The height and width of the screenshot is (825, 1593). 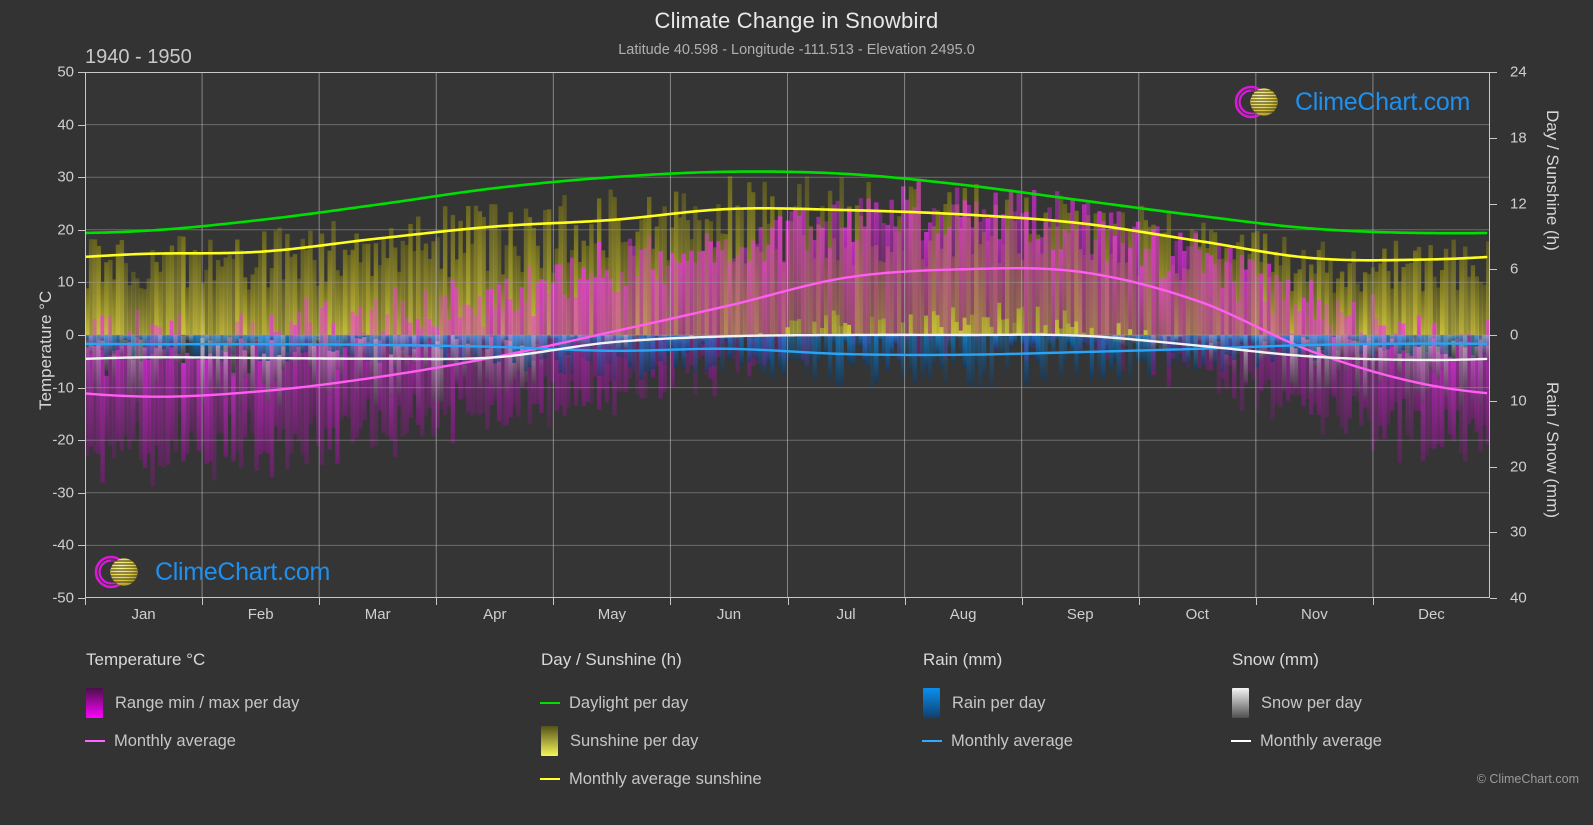 I want to click on axis-right-bottom-title: Rain / Snow (mm), so click(x=1552, y=450).